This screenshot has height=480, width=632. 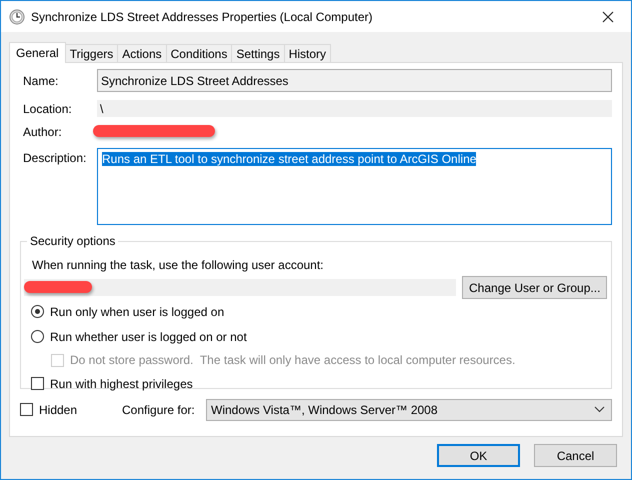 What do you see at coordinates (478, 455) in the screenshot?
I see `dialog-button: OK` at bounding box center [478, 455].